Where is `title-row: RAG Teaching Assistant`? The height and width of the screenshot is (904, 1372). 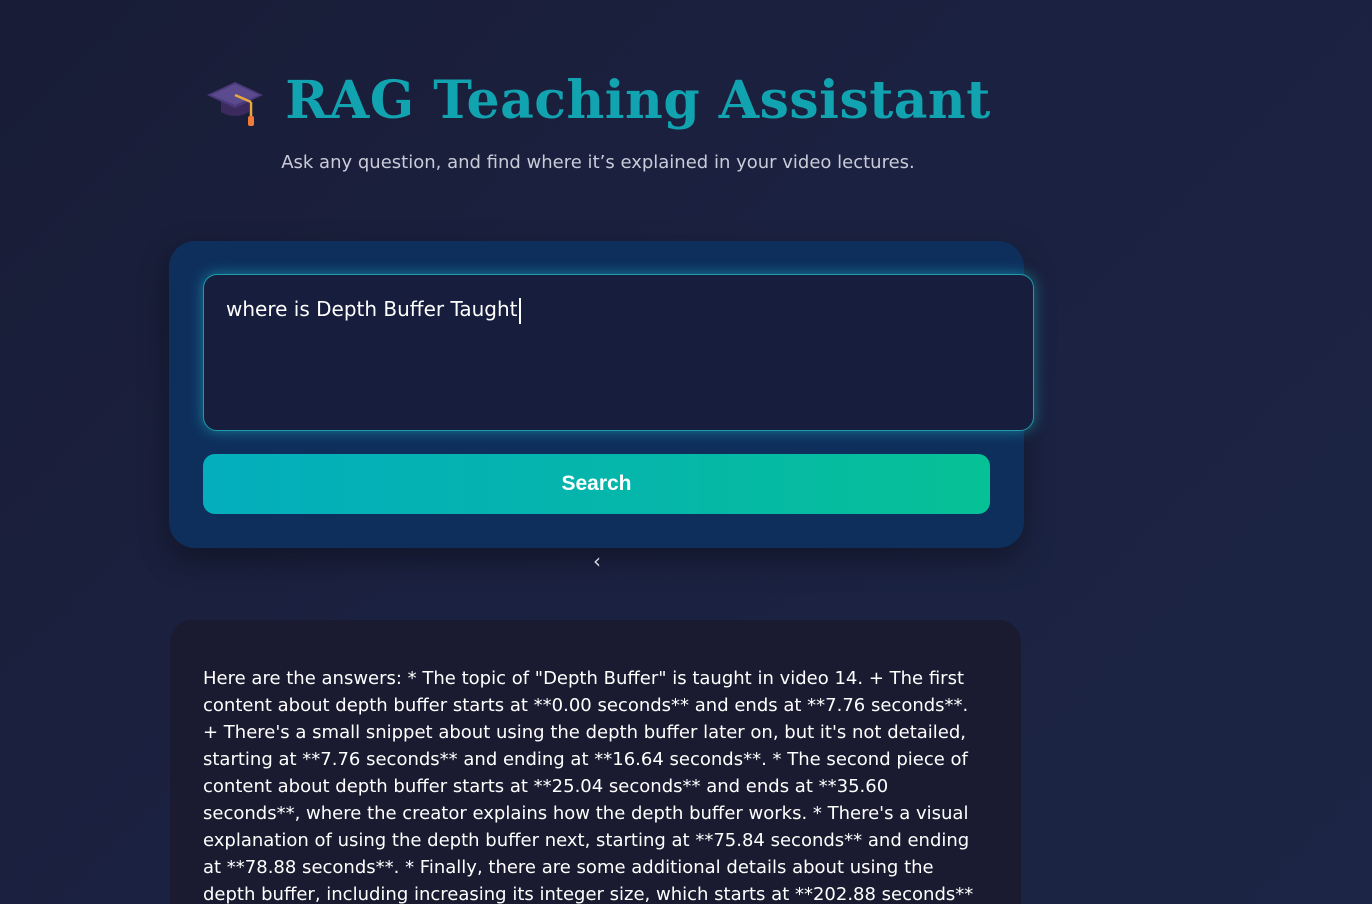
title-row: RAG Teaching Assistant is located at coordinates (598, 100).